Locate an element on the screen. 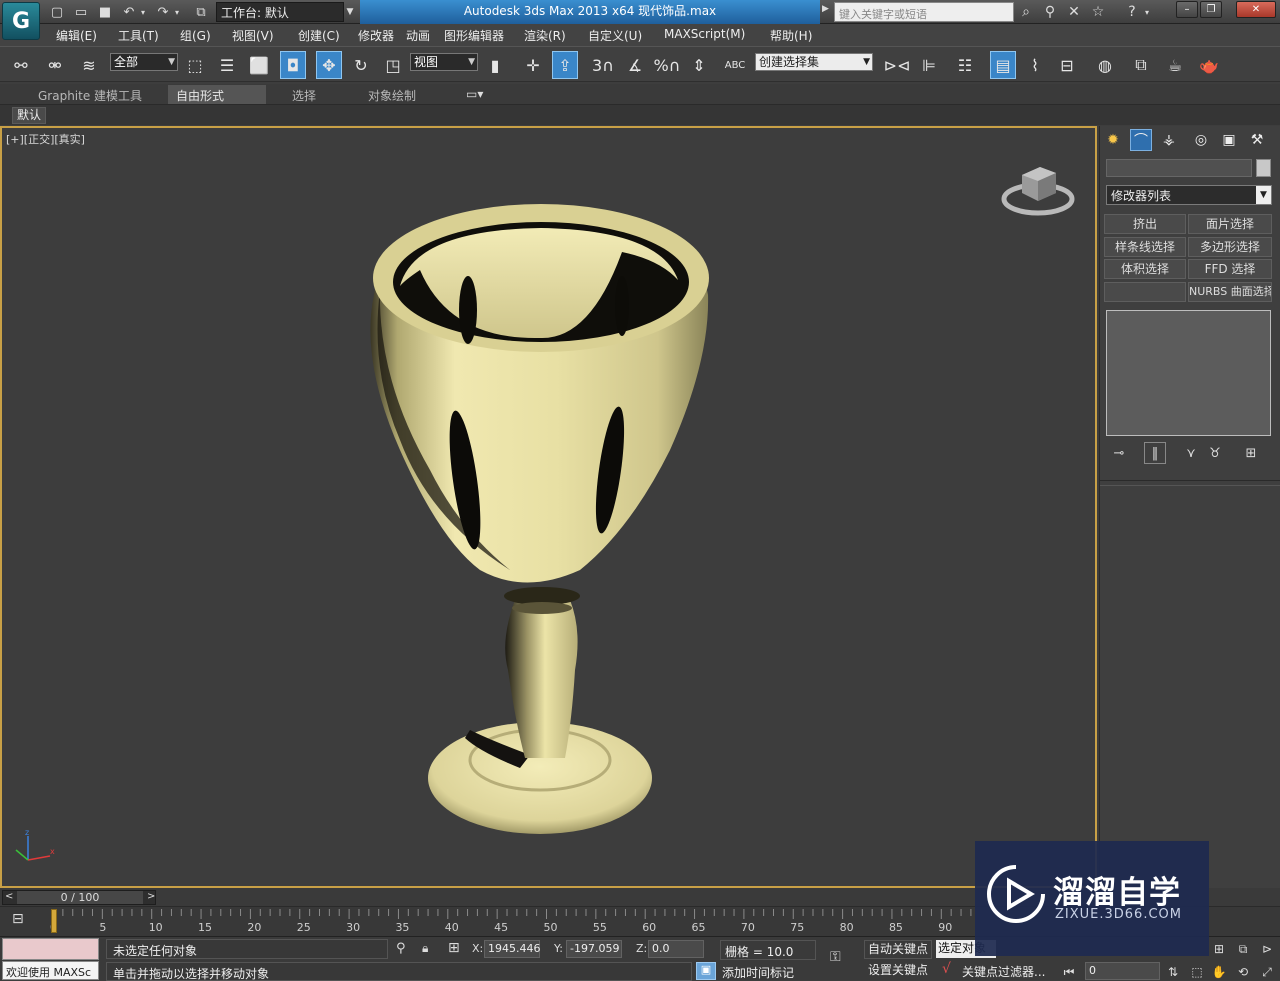 This screenshot has width=1280, height=981. create-tab-icon: ✹ is located at coordinates (1113, 140).